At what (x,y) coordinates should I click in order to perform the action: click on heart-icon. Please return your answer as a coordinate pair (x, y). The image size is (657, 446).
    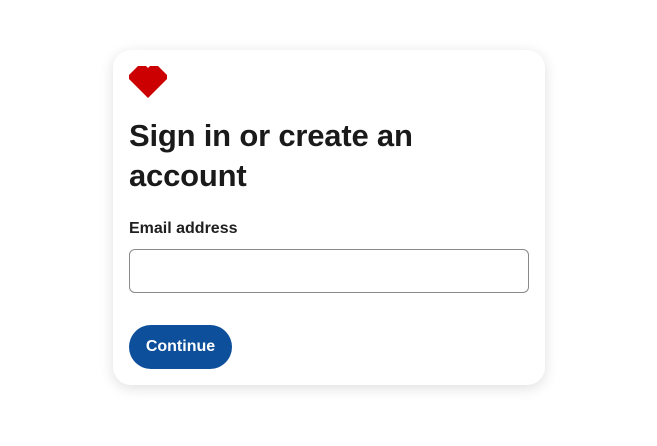
    Looking at the image, I should click on (148, 82).